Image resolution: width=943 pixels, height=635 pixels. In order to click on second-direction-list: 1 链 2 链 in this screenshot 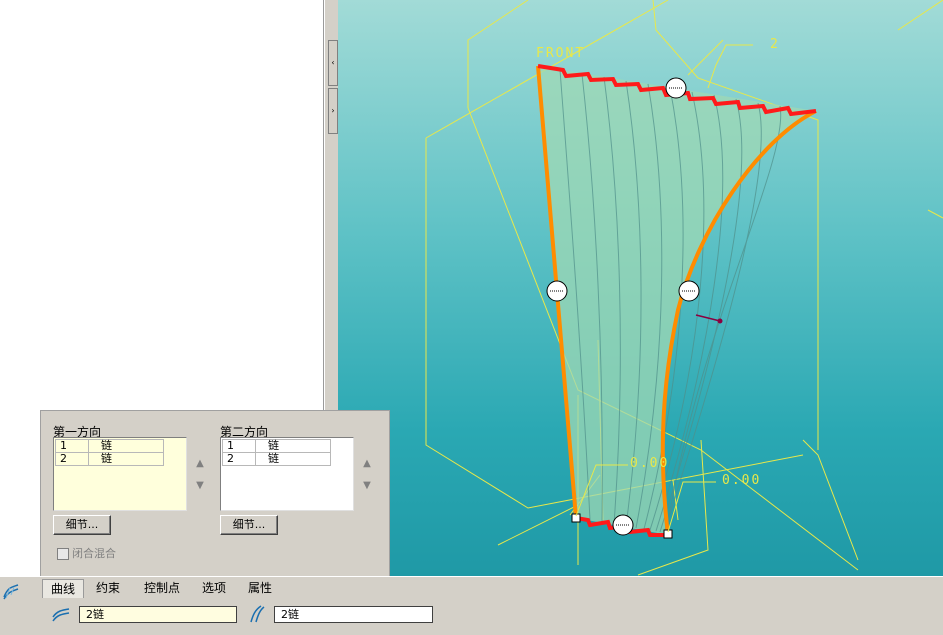, I will do `click(287, 474)`.